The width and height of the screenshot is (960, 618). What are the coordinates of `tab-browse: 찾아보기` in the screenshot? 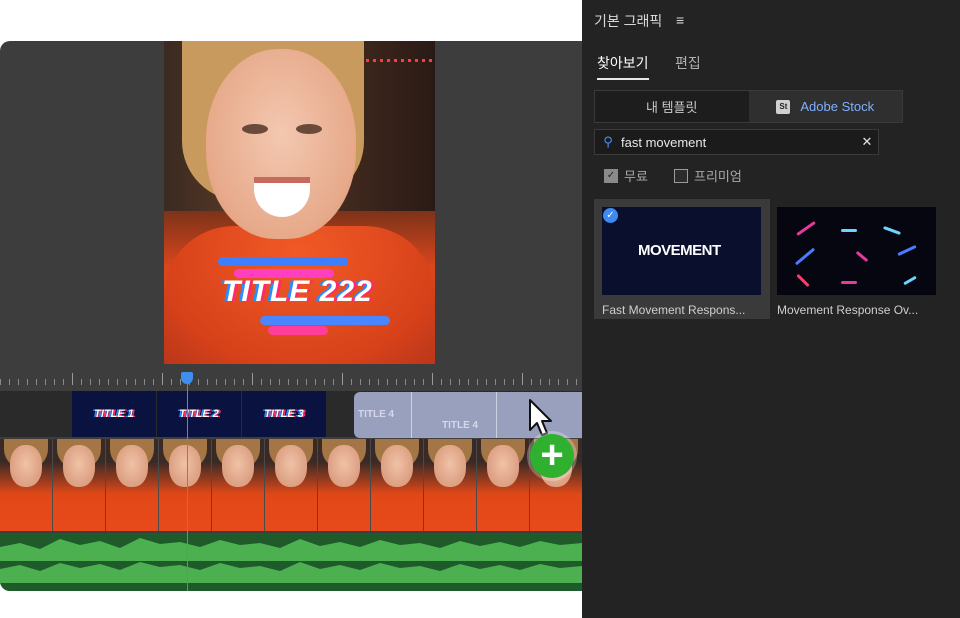 It's located at (623, 66).